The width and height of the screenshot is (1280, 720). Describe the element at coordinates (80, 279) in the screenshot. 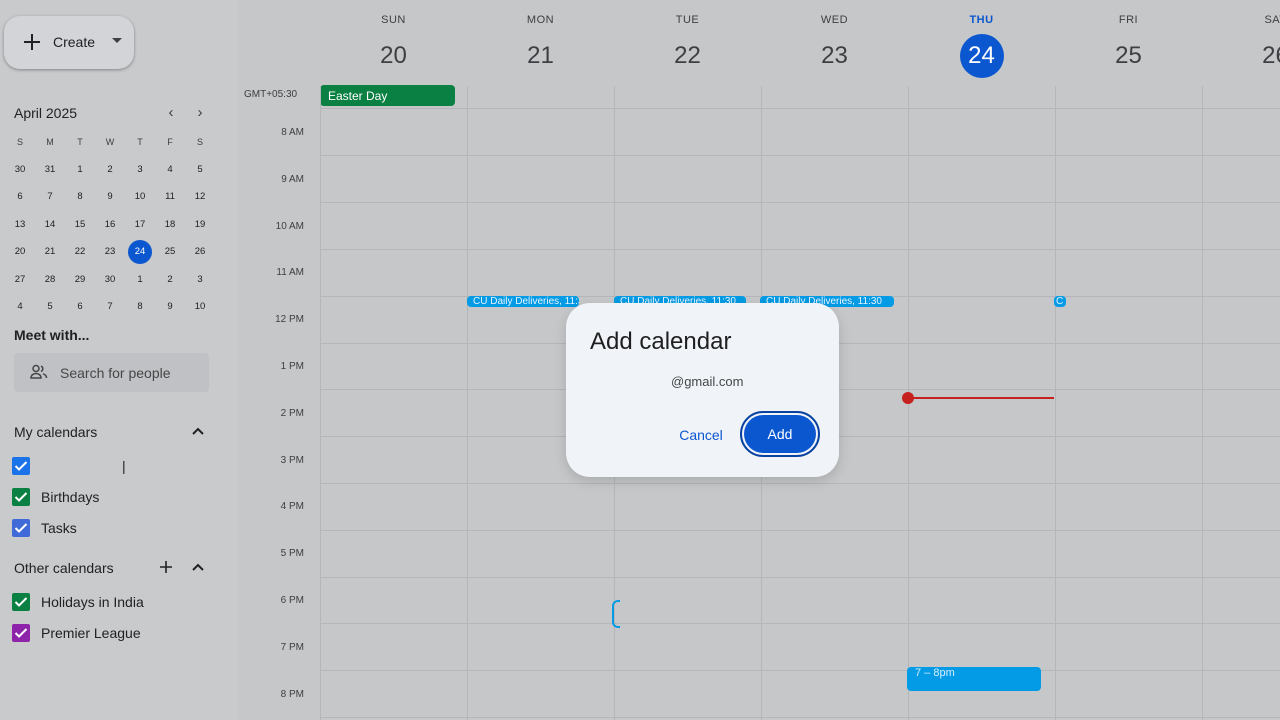

I see `mini-calendar-day: 29` at that location.